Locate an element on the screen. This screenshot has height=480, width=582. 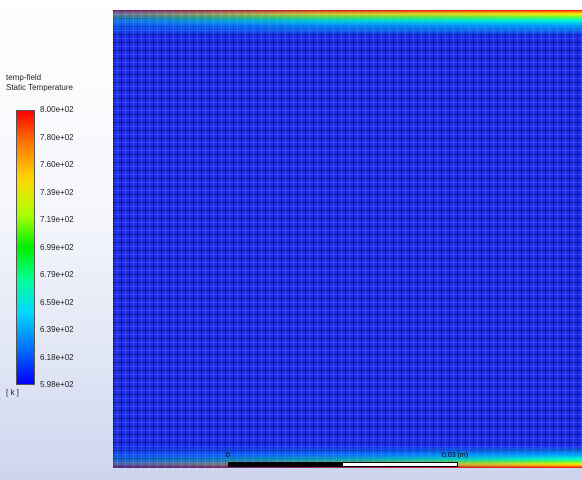
legend-tick: 5.98e+02 is located at coordinates (57, 384).